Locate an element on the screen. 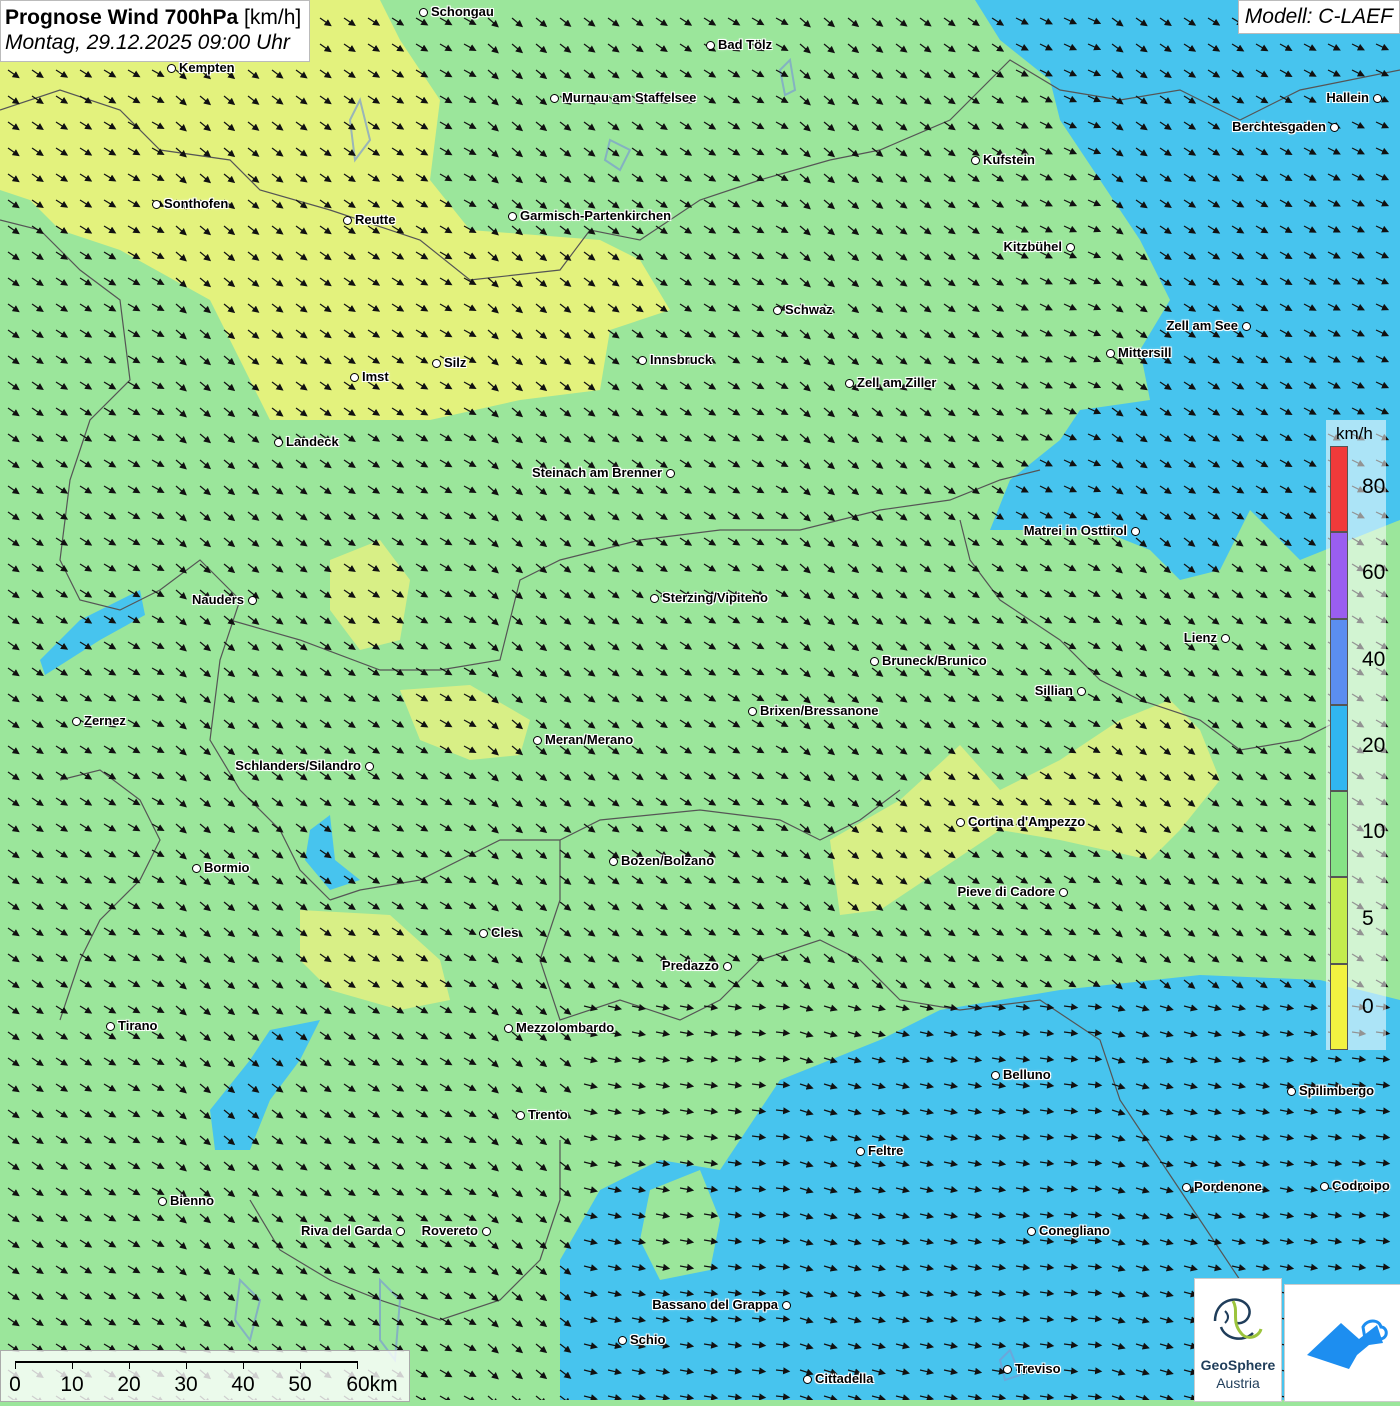  city-label: Schwaz is located at coordinates (809, 309).